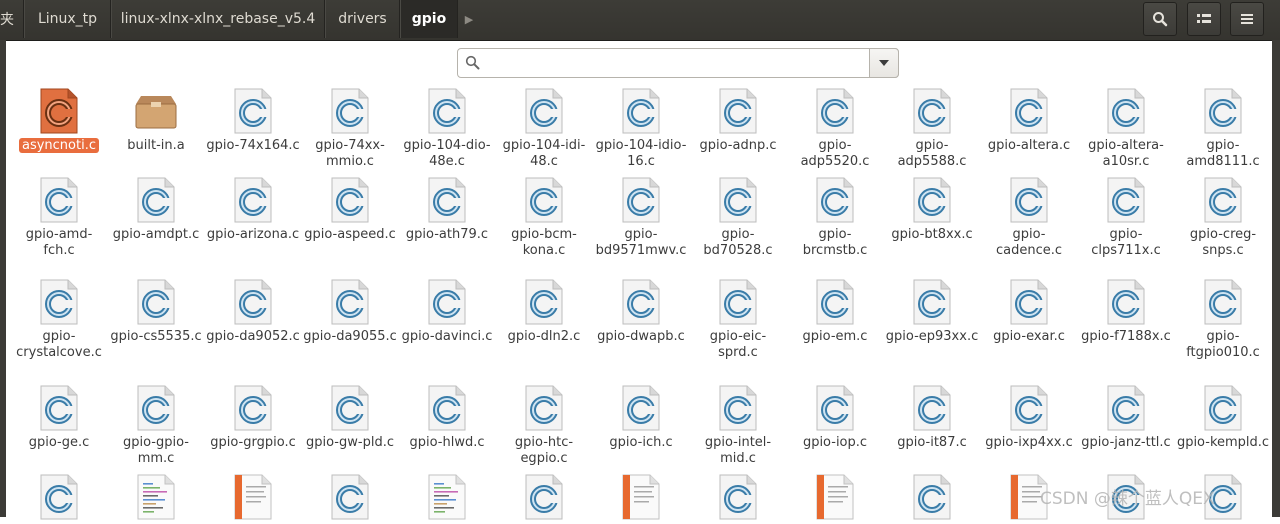  Describe the element at coordinates (59, 128) in the screenshot. I see `file-item: asyncnoti.c` at that location.